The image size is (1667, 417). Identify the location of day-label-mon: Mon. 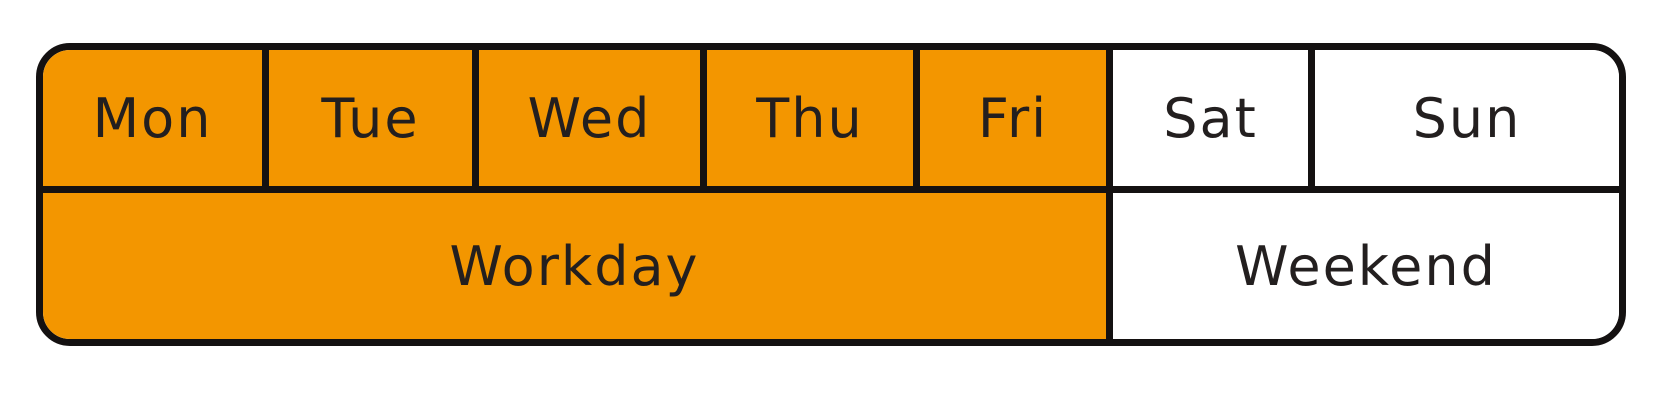
(152, 118).